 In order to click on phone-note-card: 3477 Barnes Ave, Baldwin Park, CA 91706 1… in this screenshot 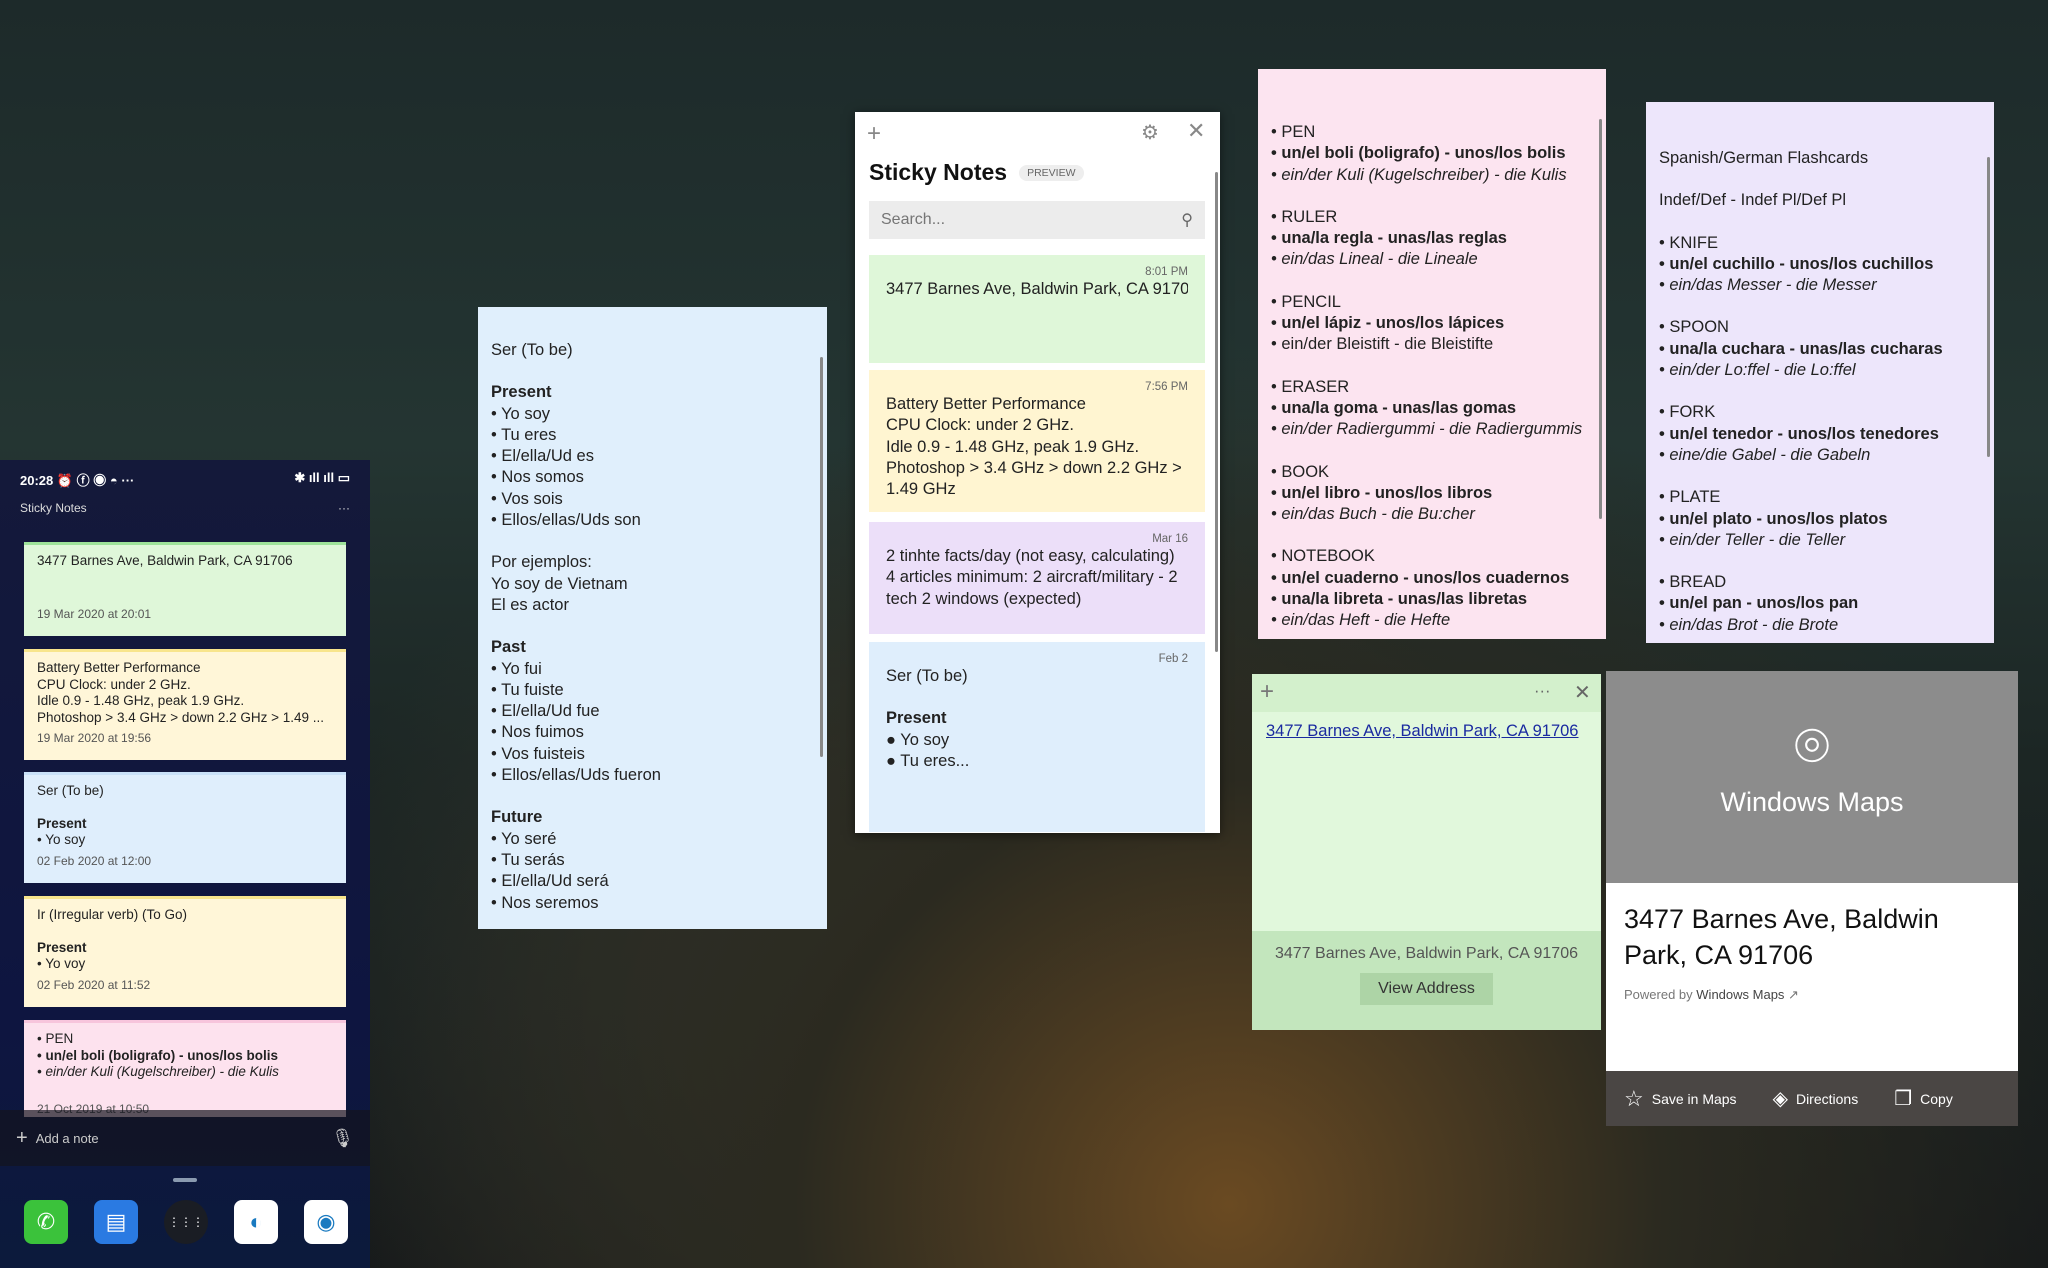, I will do `click(185, 589)`.